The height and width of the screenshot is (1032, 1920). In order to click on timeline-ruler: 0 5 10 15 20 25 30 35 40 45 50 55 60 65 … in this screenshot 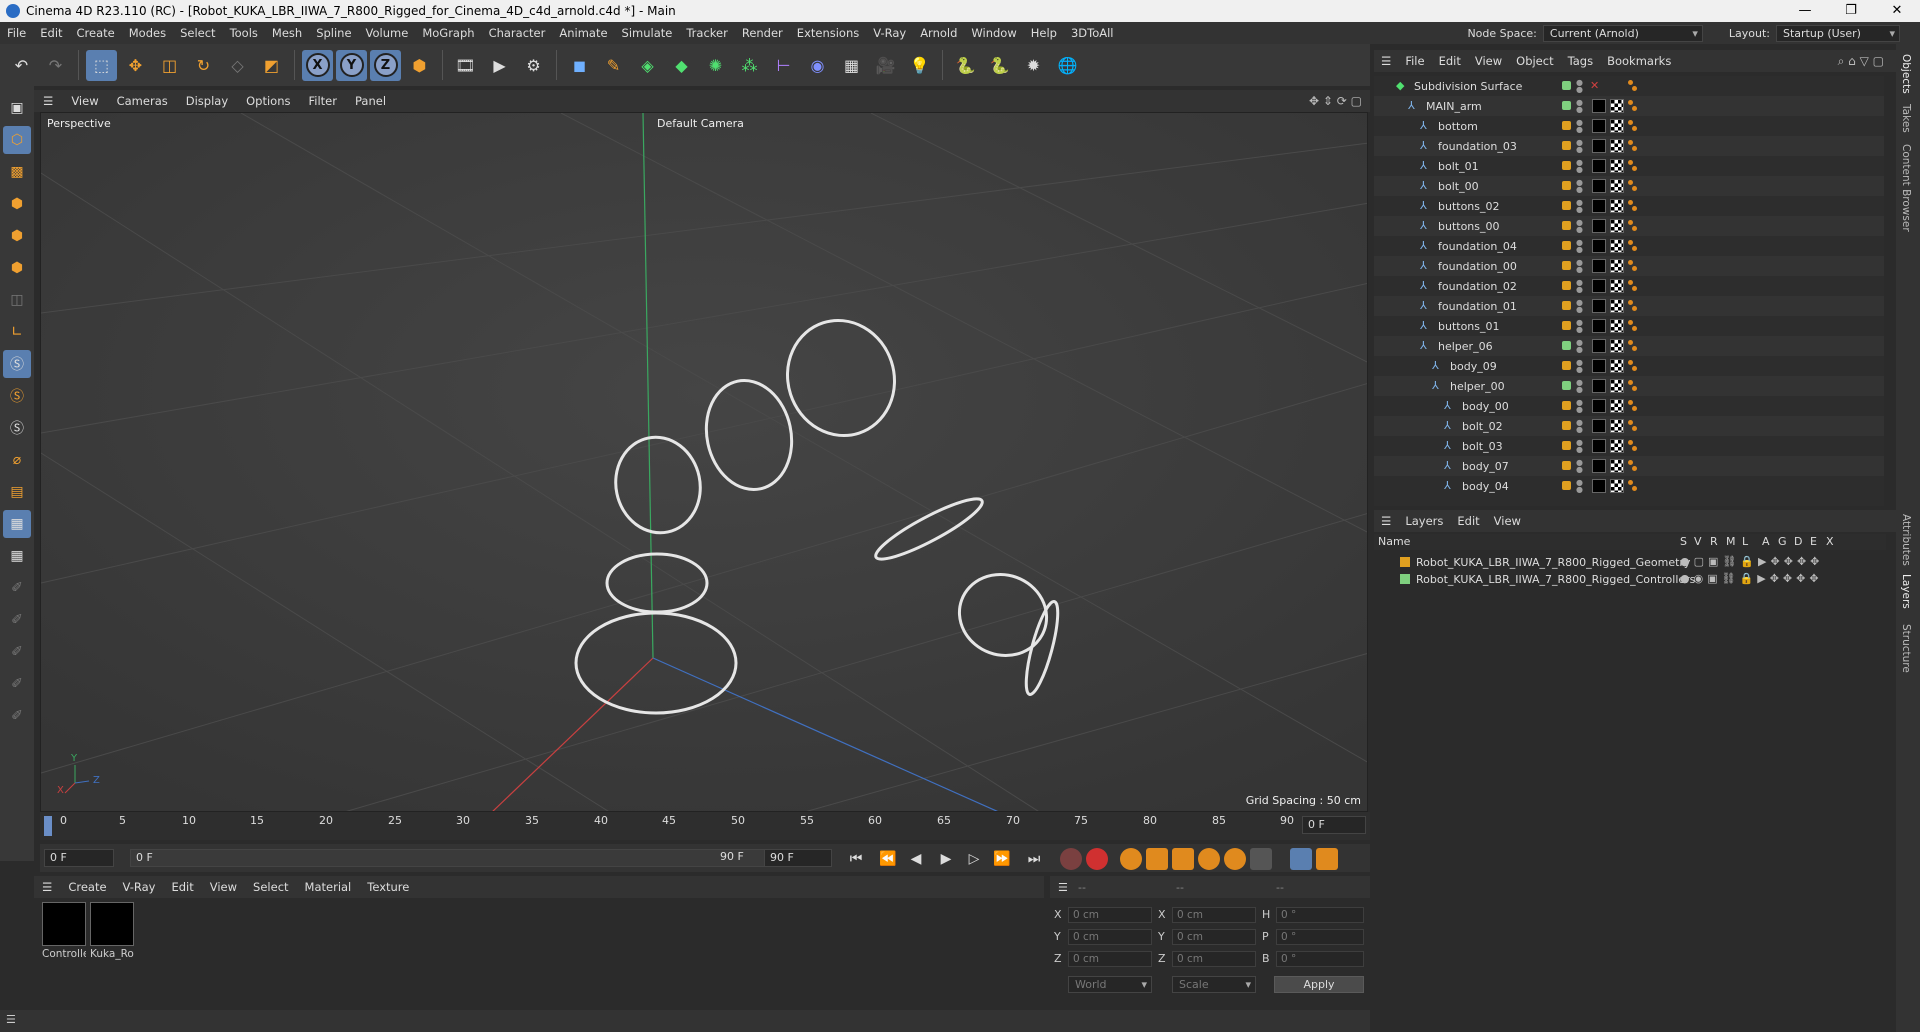, I will do `click(705, 826)`.